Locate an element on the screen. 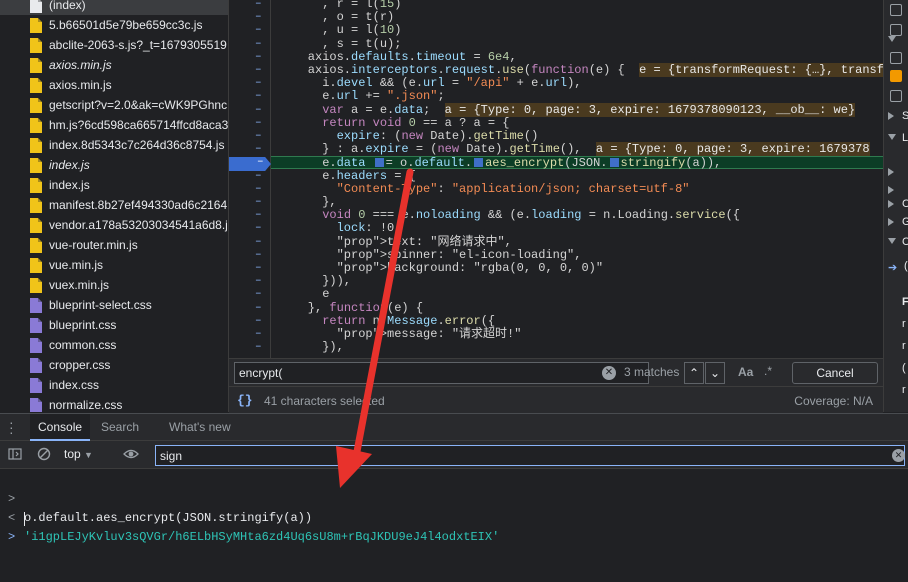  pause-checkbox is located at coordinates (896, 10).